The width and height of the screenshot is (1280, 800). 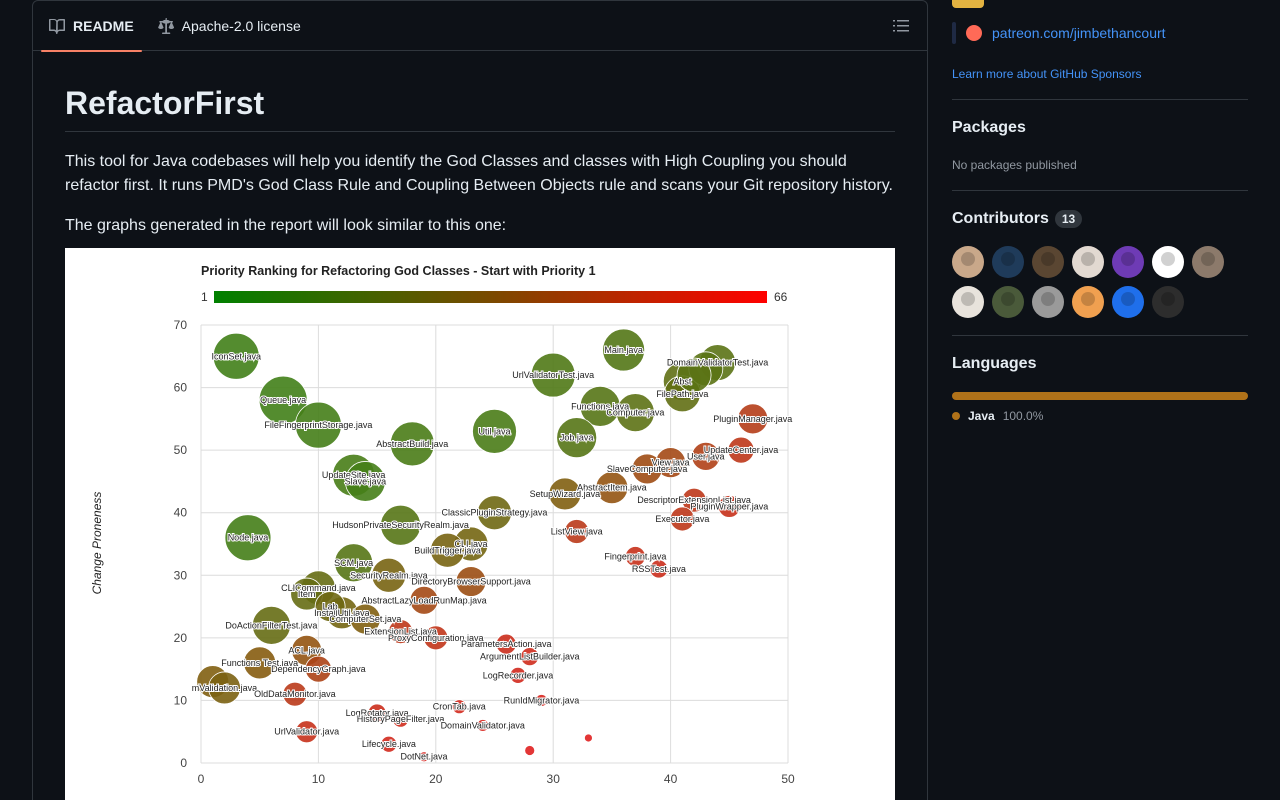 I want to click on bubble-label: DoActionFilterTest.java, so click(x=271, y=625).